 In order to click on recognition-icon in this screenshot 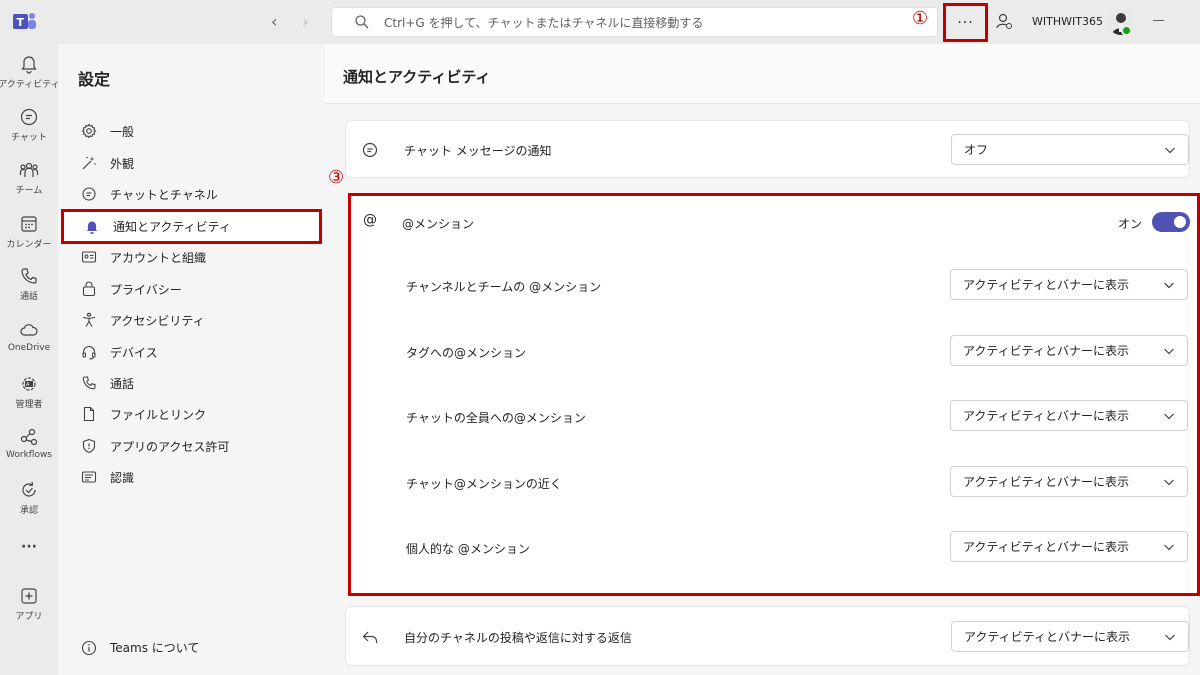, I will do `click(89, 477)`.